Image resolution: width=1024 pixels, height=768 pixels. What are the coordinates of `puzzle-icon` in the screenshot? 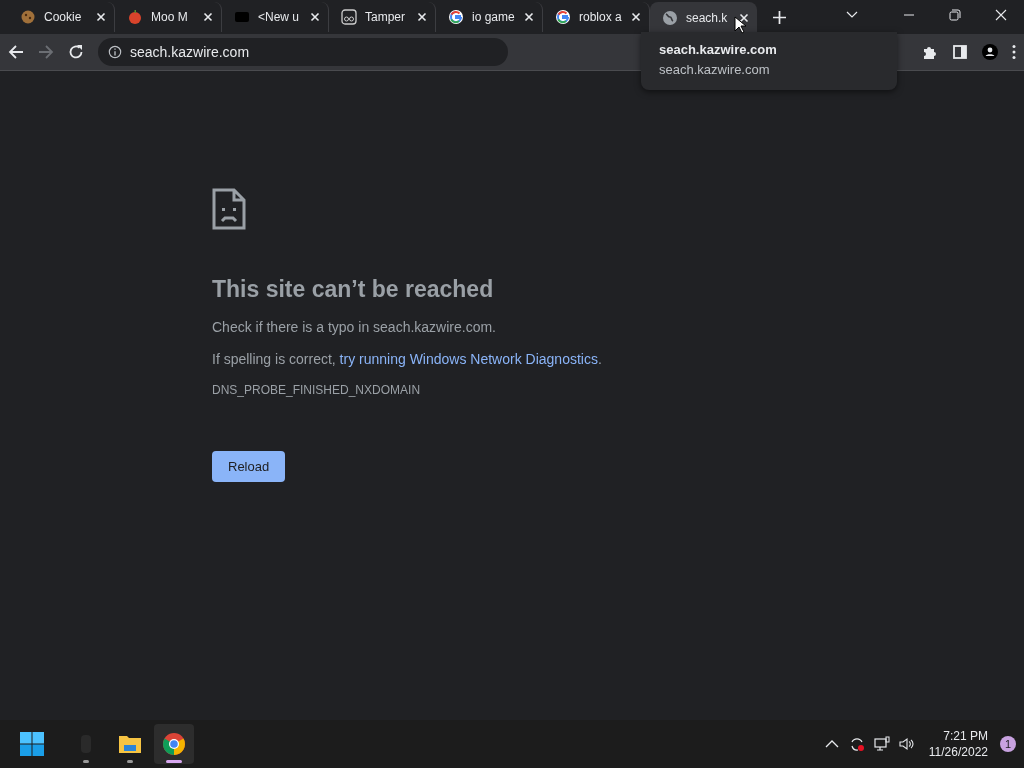 It's located at (930, 52).